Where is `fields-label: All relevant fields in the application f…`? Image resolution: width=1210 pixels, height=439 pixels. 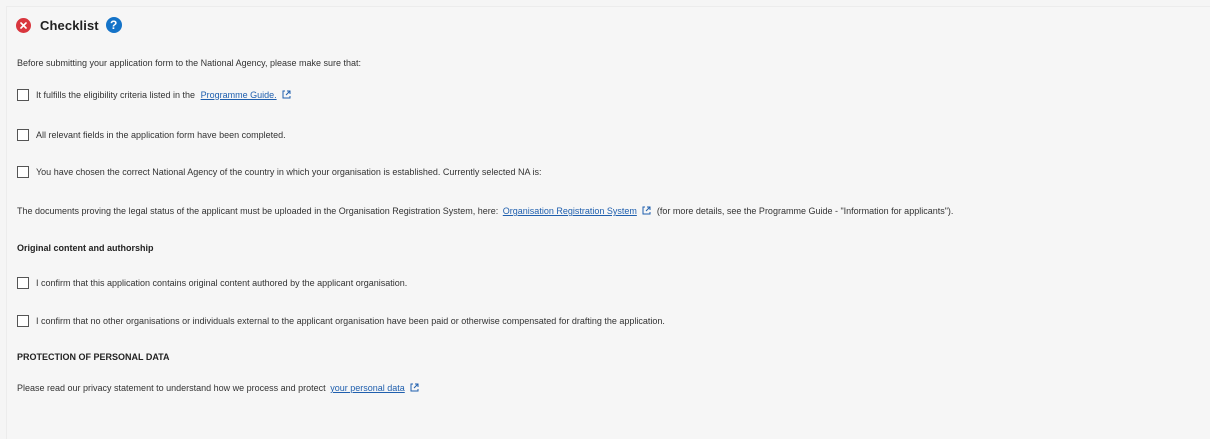 fields-label: All relevant fields in the application f… is located at coordinates (161, 135).